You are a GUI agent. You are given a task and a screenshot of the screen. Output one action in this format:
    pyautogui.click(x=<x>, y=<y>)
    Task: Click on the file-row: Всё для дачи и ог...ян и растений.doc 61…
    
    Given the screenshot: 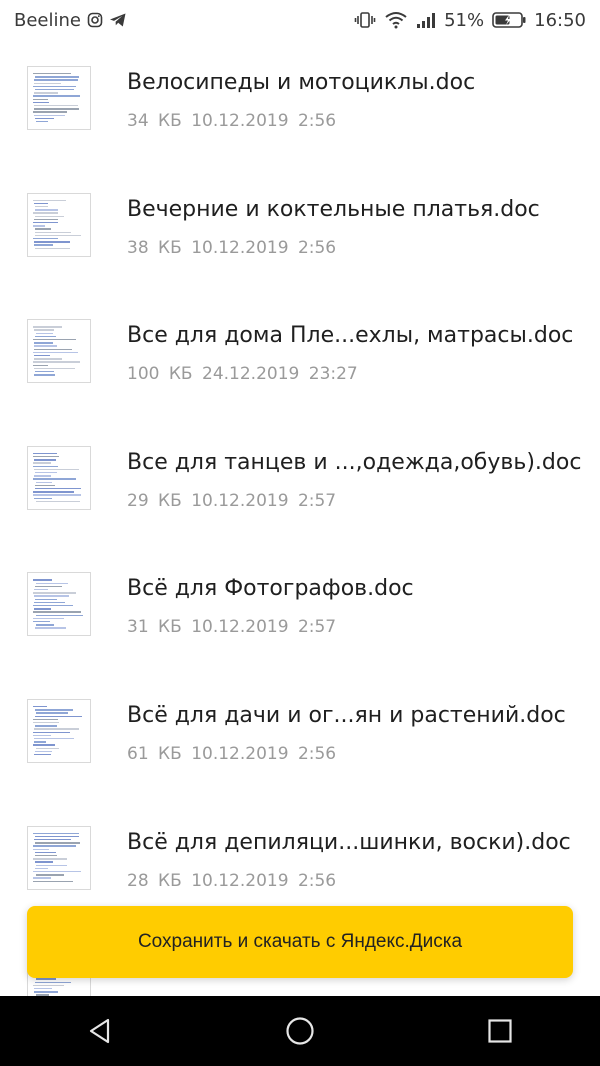 What is the action you would take?
    pyautogui.click(x=300, y=736)
    